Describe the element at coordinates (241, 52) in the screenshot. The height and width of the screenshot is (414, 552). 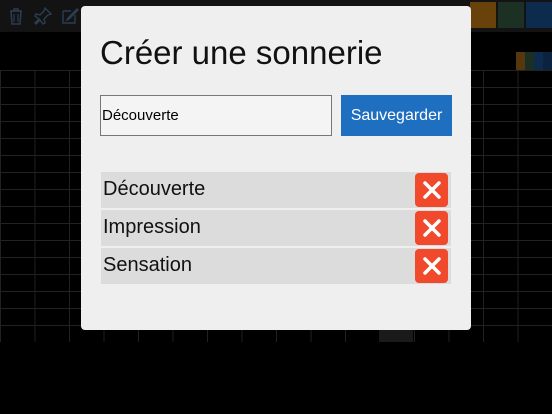
I see `dialog-title: Créer une sonnerie` at that location.